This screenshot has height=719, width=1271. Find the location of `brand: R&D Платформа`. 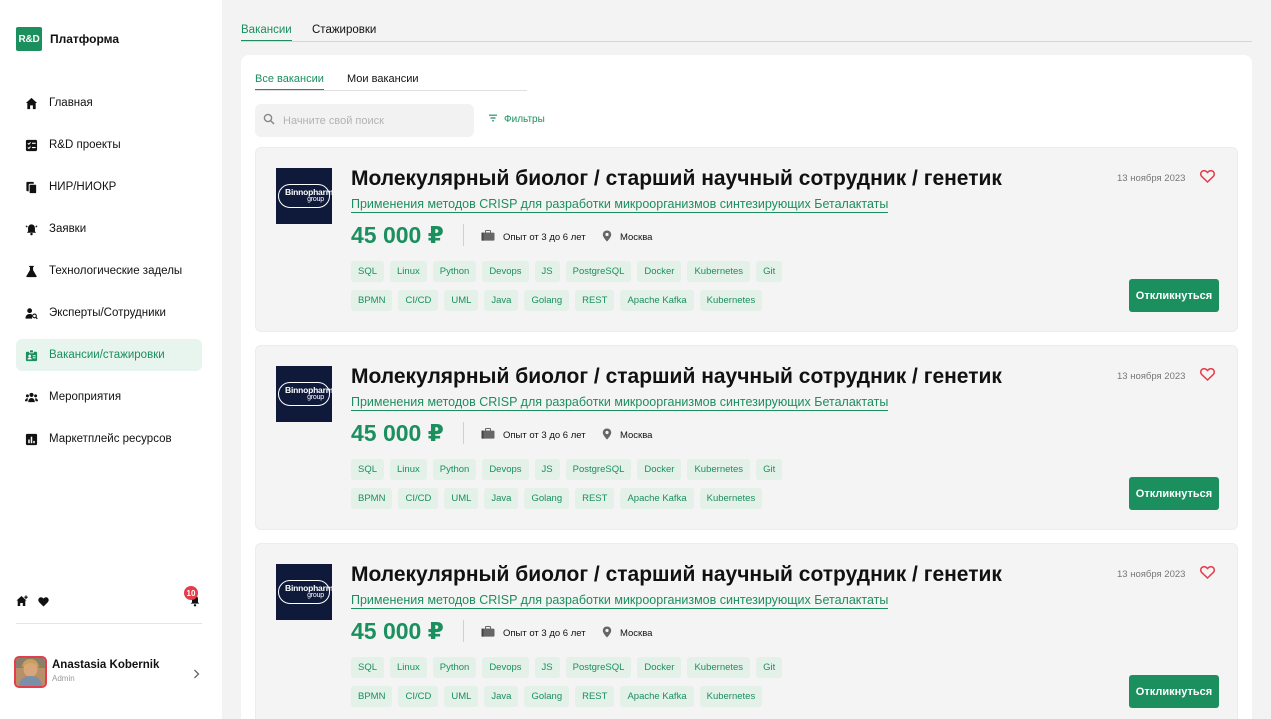

brand: R&D Платформа is located at coordinates (67, 39).